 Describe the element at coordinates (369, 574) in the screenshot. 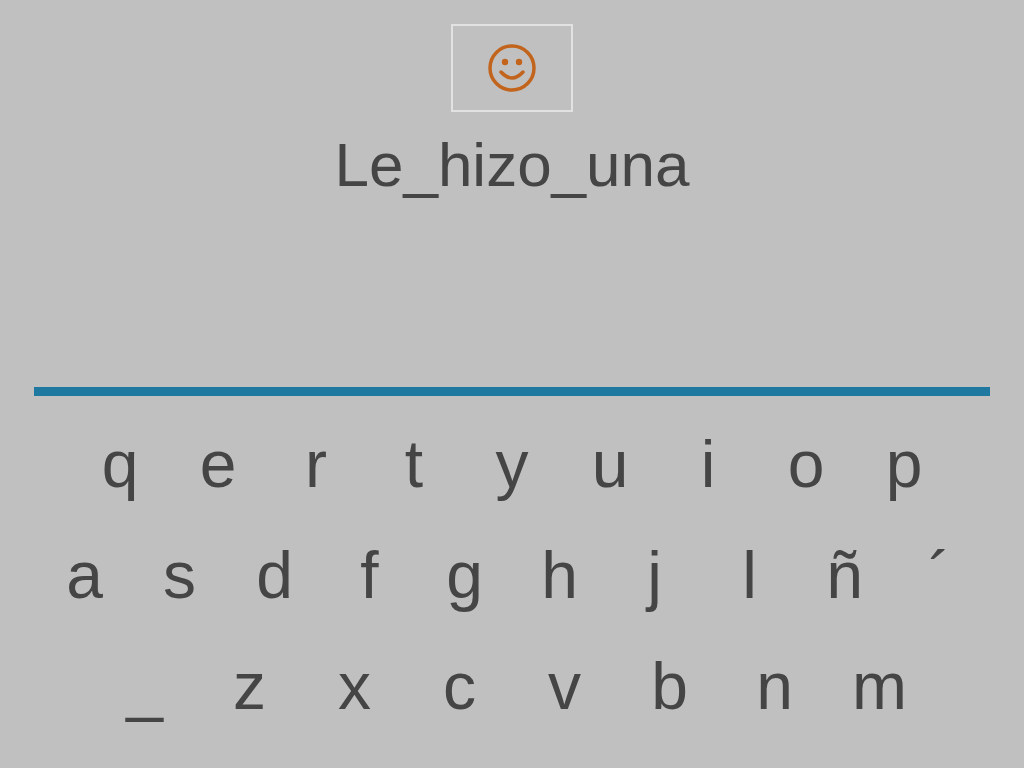

I see `letter-key: f` at that location.